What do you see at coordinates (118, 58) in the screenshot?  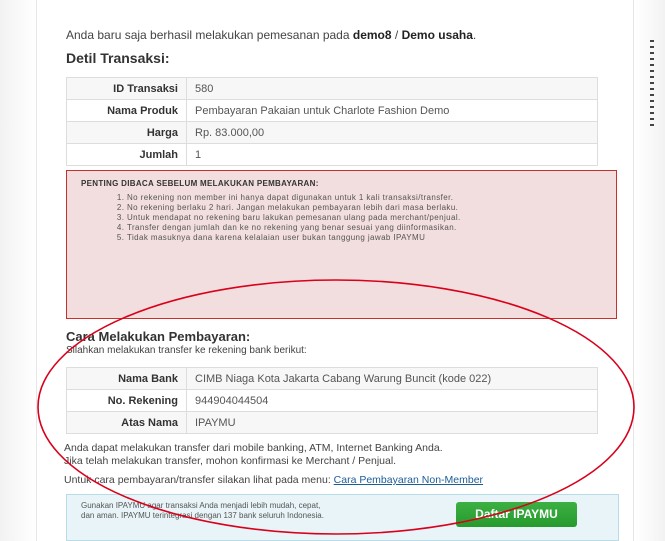 I see `transaction-detail-title: Detil Transaksi:` at bounding box center [118, 58].